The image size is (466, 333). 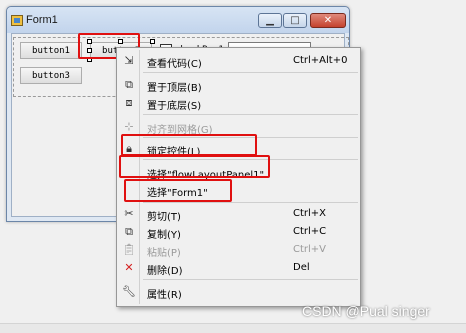 I want to click on window-title: Form1, so click(x=42, y=20).